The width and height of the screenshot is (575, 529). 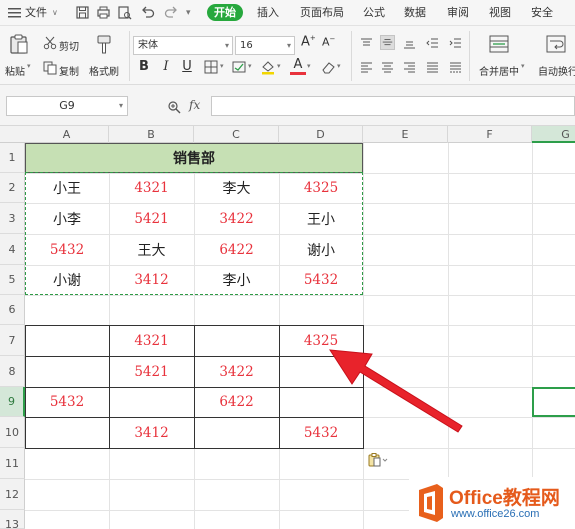 What do you see at coordinates (211, 67) in the screenshot?
I see `borders-icon` at bounding box center [211, 67].